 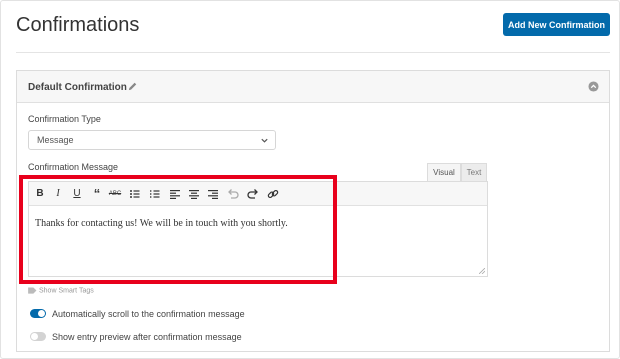 What do you see at coordinates (264, 140) in the screenshot?
I see `chevron-down-icon` at bounding box center [264, 140].